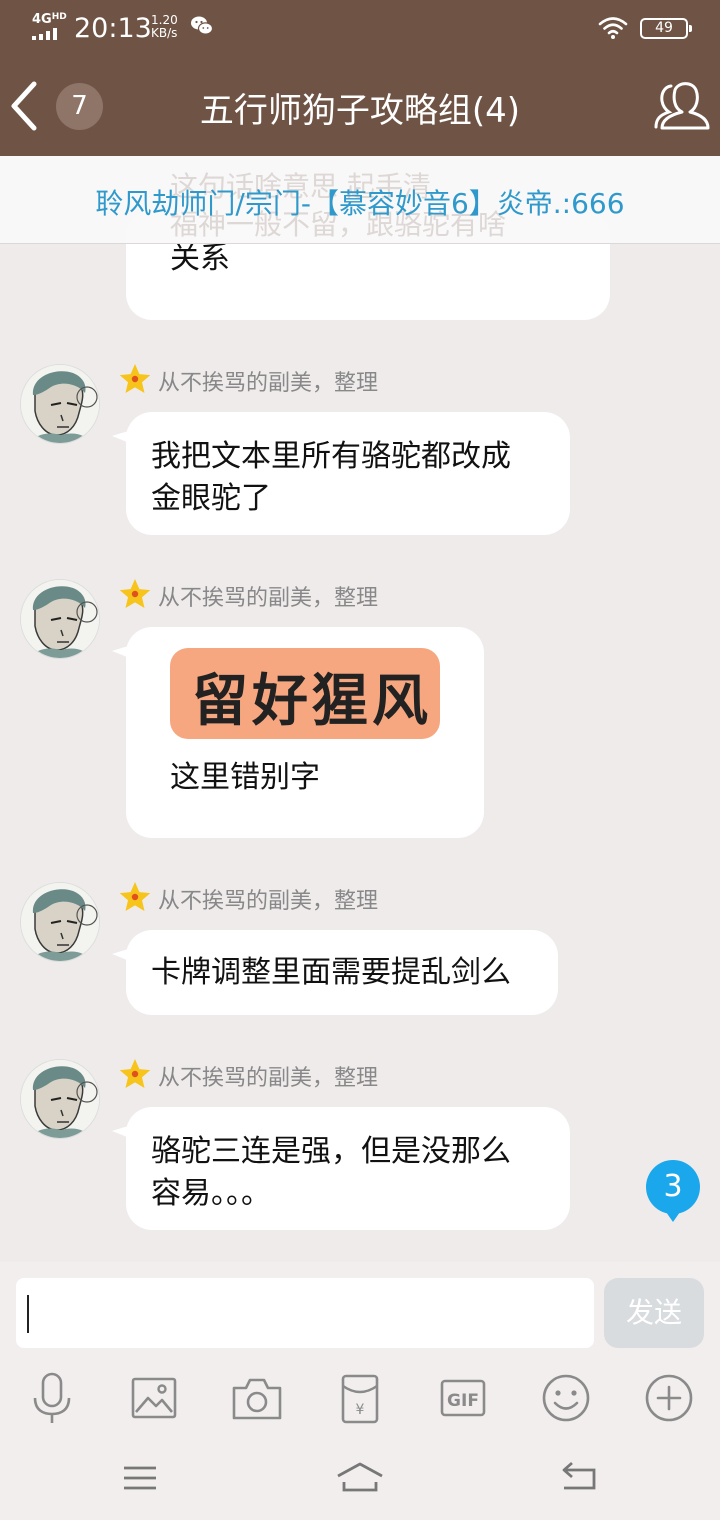 The image size is (720, 1520). Describe the element at coordinates (79, 106) in the screenshot. I see `unread-count-badge: 7` at that location.